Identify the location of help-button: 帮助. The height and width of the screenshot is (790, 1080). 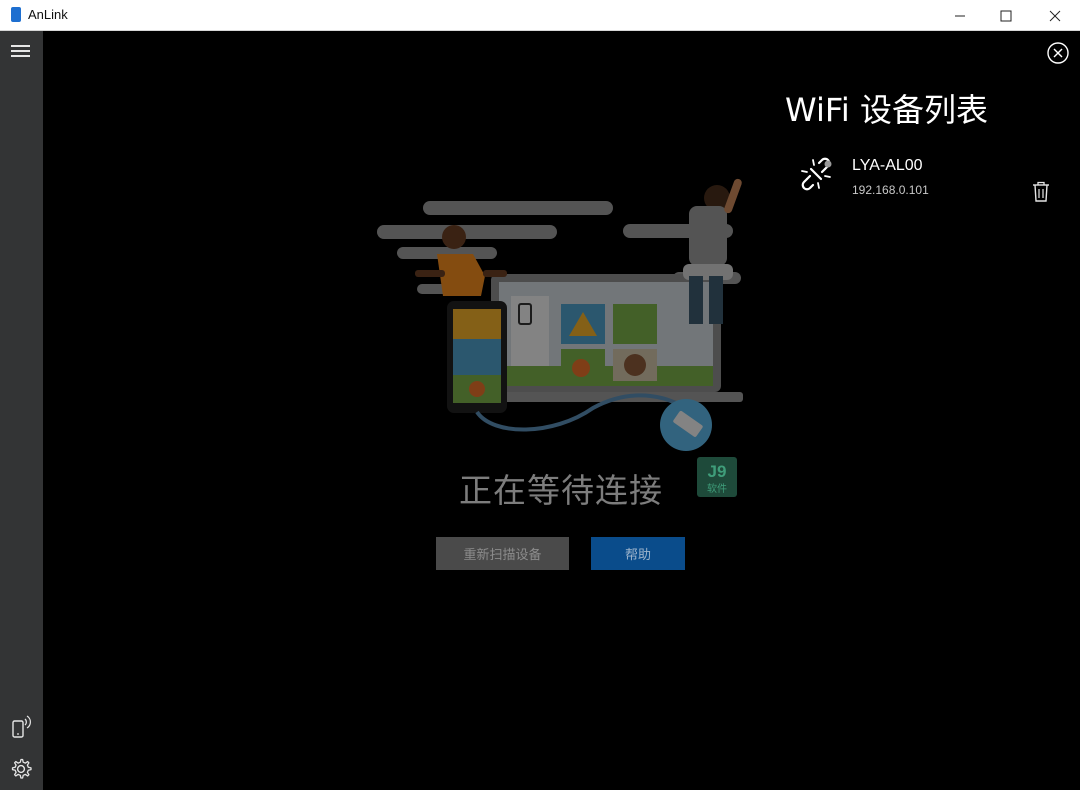
(638, 553).